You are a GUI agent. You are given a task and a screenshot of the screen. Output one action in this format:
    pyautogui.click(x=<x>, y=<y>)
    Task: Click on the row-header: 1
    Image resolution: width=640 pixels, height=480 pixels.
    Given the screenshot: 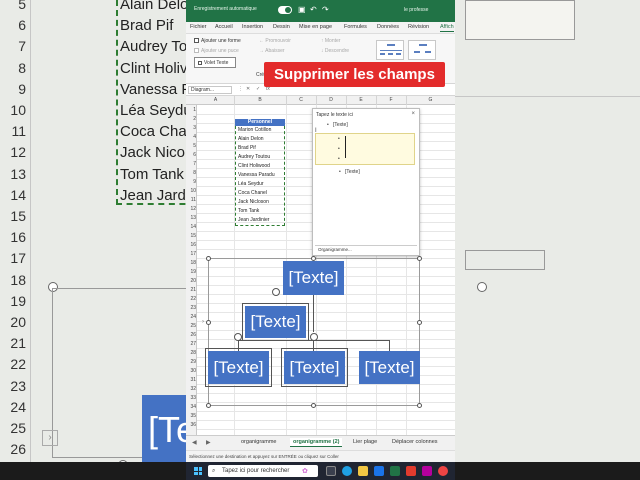 What is the action you would take?
    pyautogui.click(x=191, y=110)
    